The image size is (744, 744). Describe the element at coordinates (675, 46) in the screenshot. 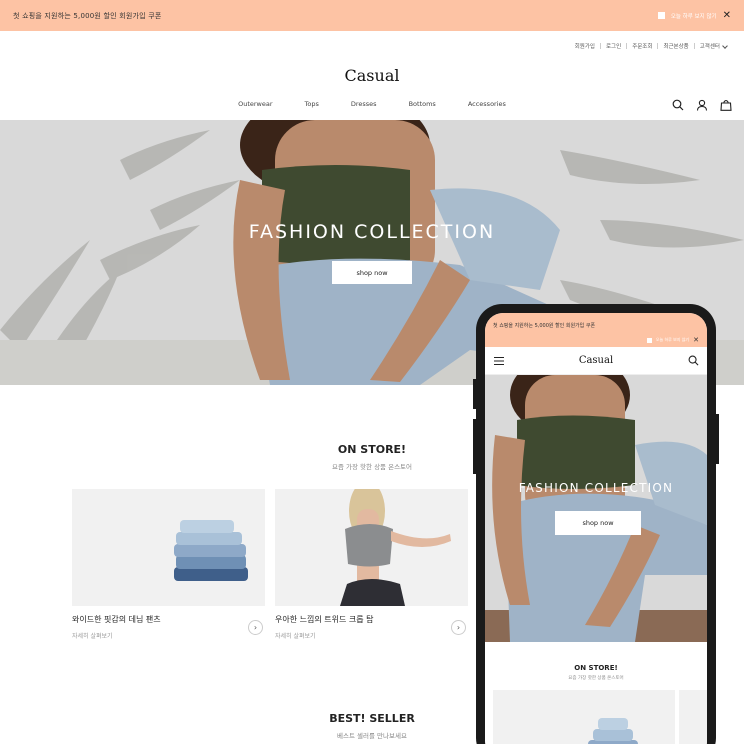

I see `util-link-recent: 최근본상품` at that location.